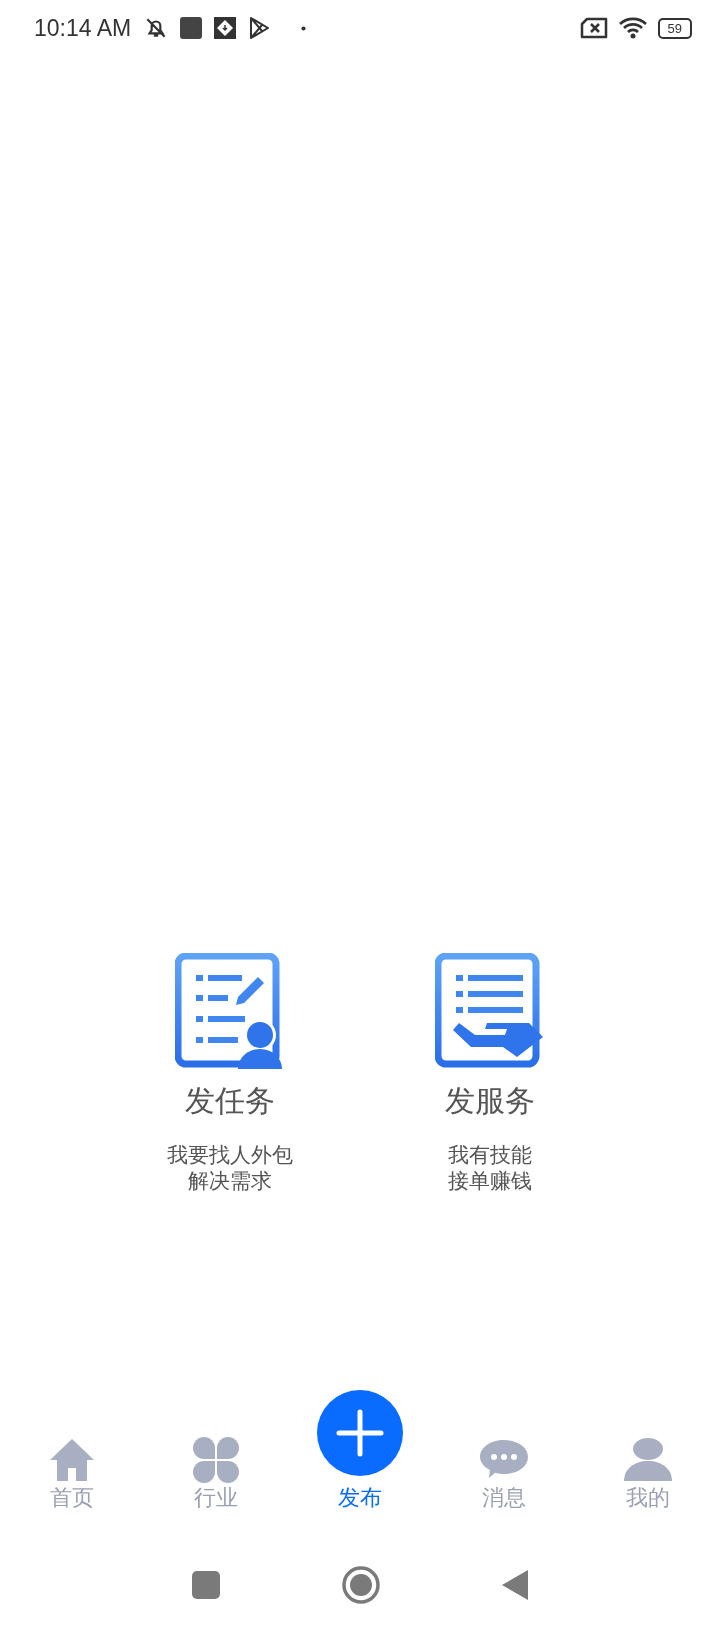 This screenshot has height=1650, width=720. Describe the element at coordinates (191, 28) in the screenshot. I see `square-icon` at that location.